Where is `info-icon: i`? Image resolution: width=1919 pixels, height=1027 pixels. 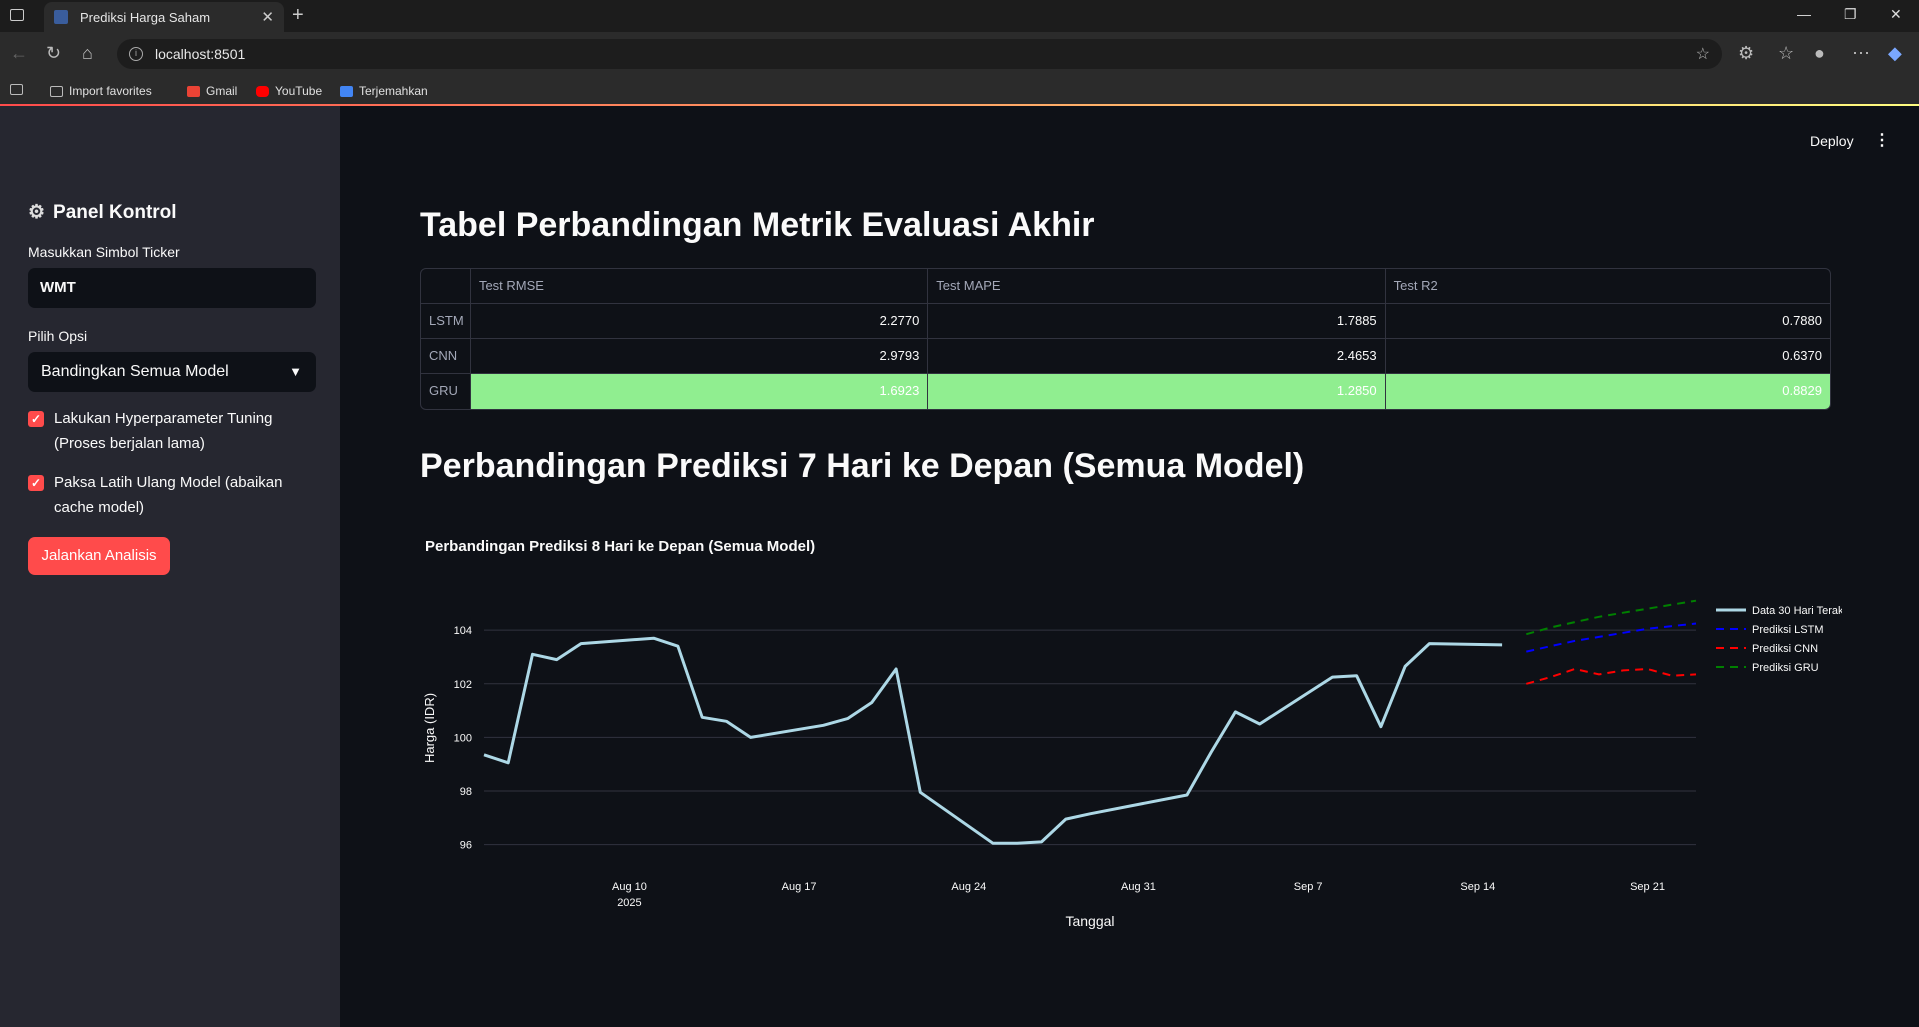 info-icon: i is located at coordinates (136, 54).